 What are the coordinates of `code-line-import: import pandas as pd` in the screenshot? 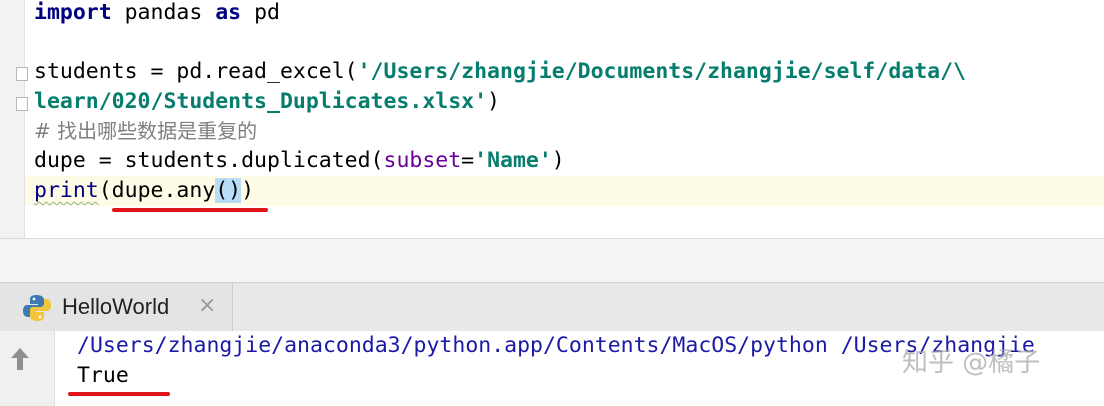 It's located at (157, 14).